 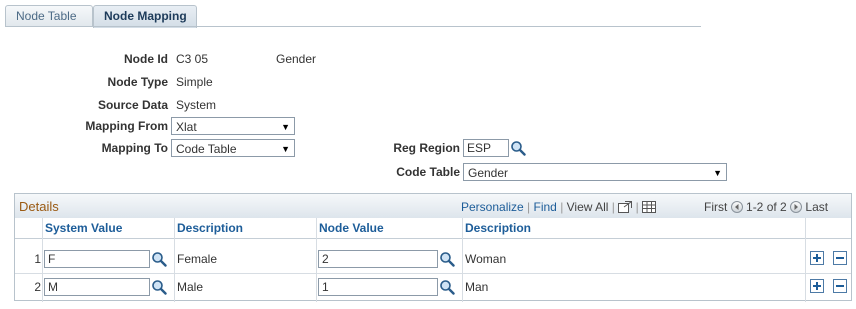 I want to click on find-link: Find, so click(x=545, y=207).